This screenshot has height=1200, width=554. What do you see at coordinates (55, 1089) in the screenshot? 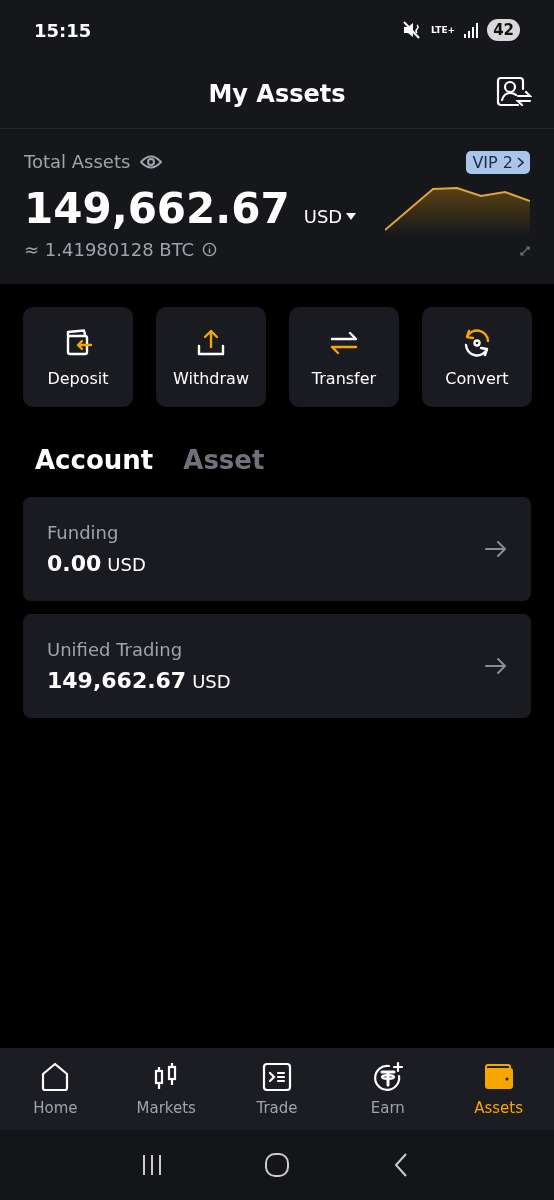
I see `nav-item: Home` at bounding box center [55, 1089].